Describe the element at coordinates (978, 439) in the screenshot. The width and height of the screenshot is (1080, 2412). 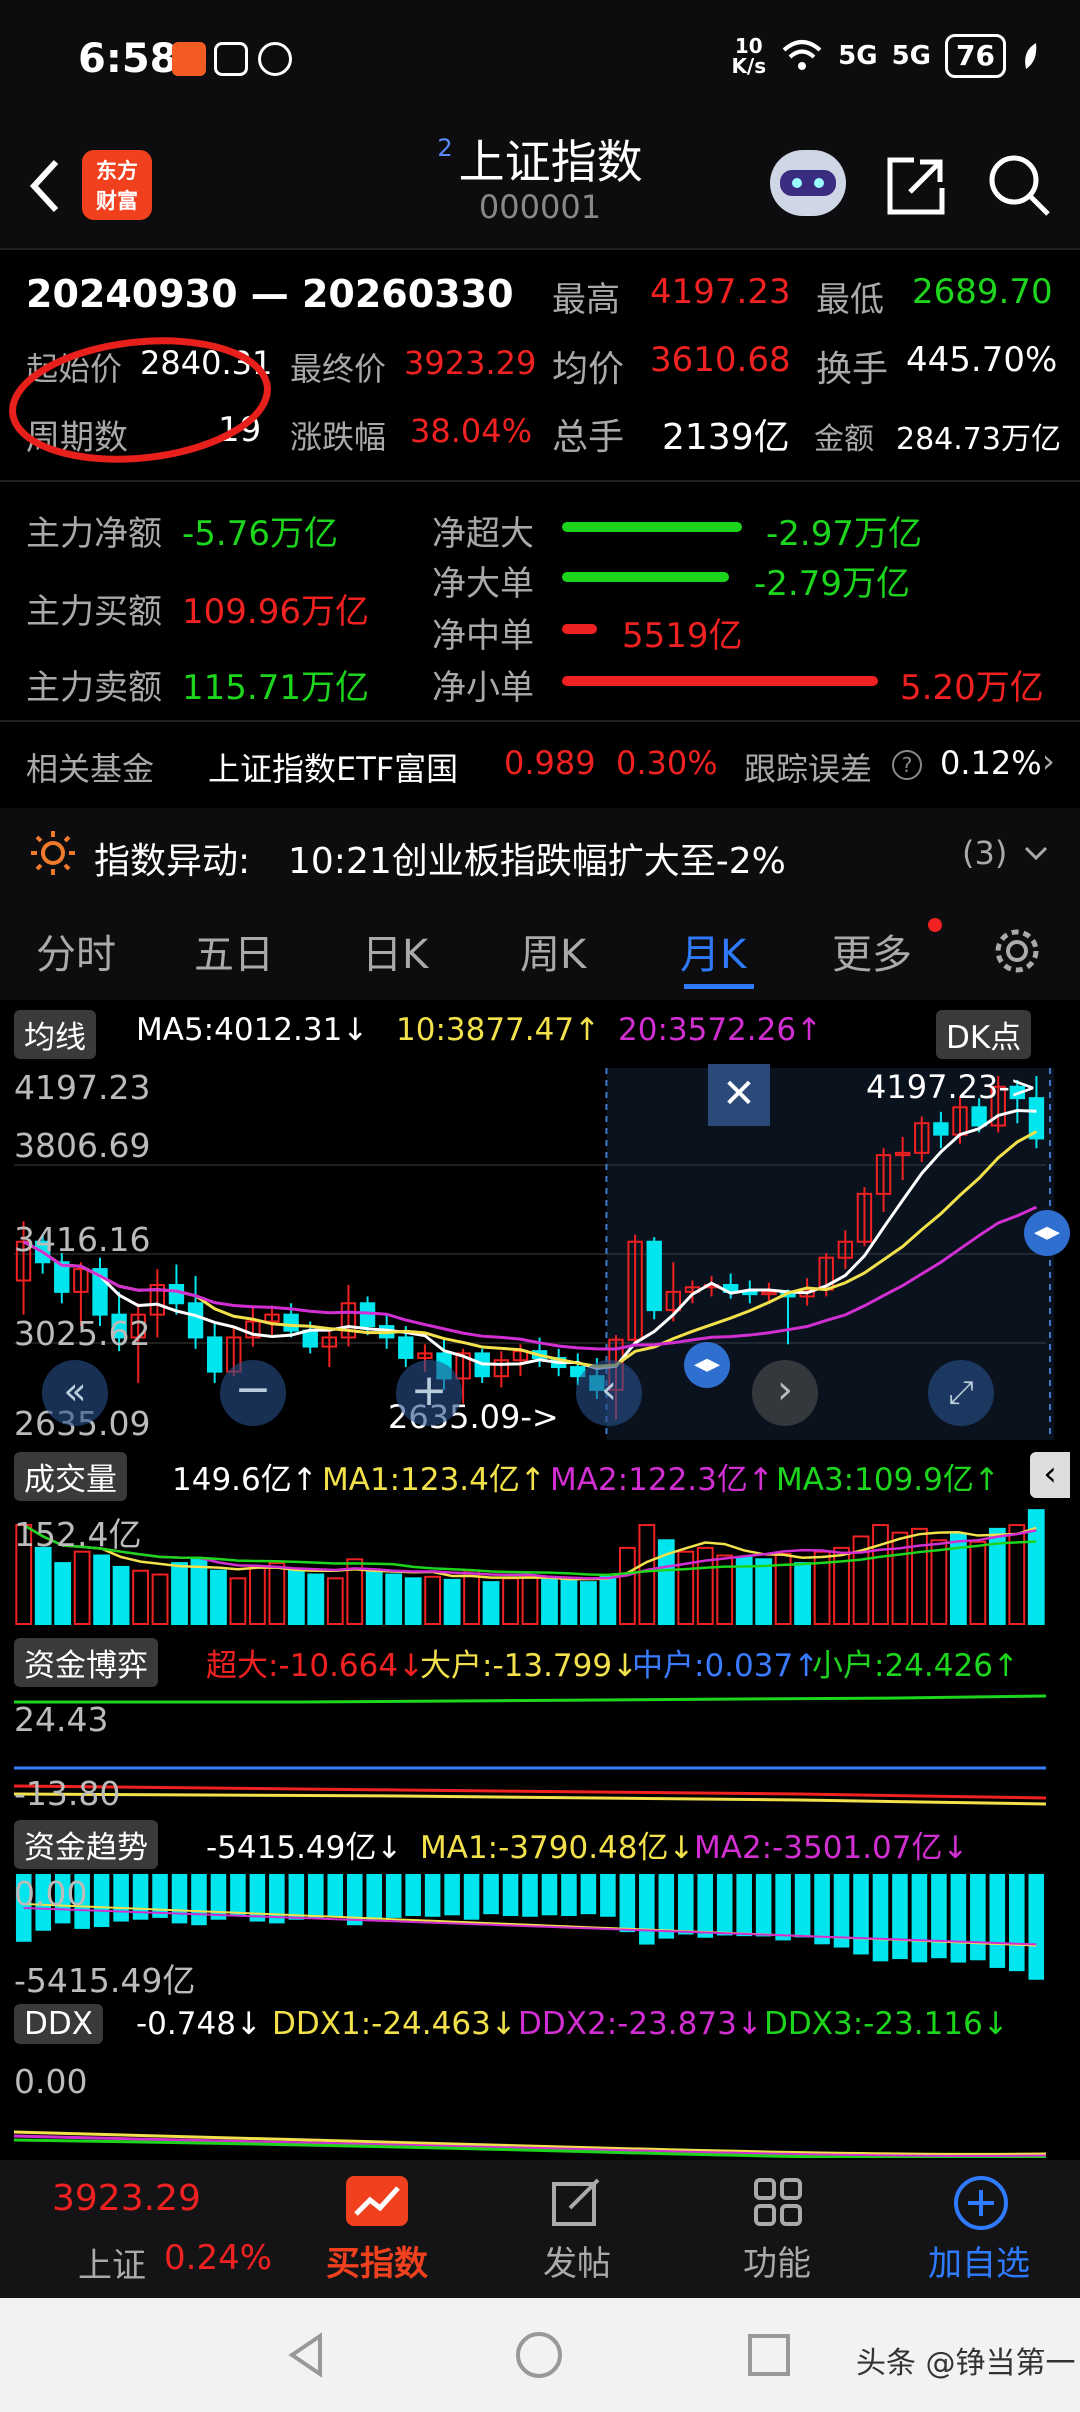
I see `amount-value: 284.73万亿` at that location.